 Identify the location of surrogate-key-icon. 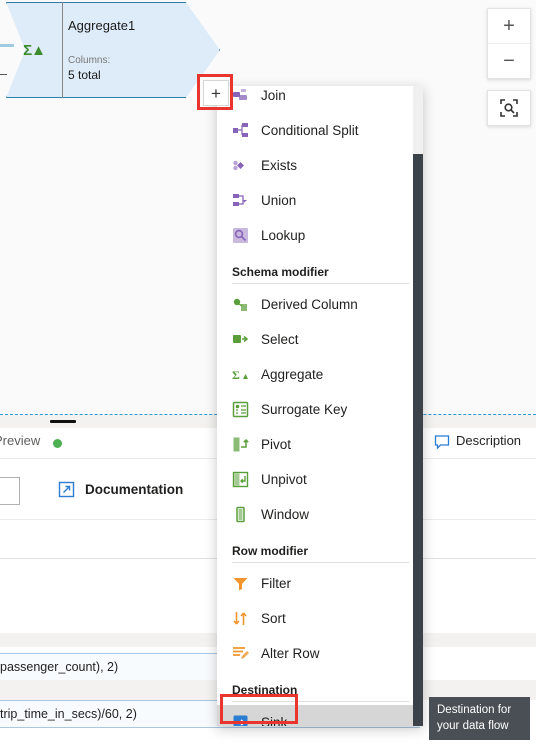
(240, 409).